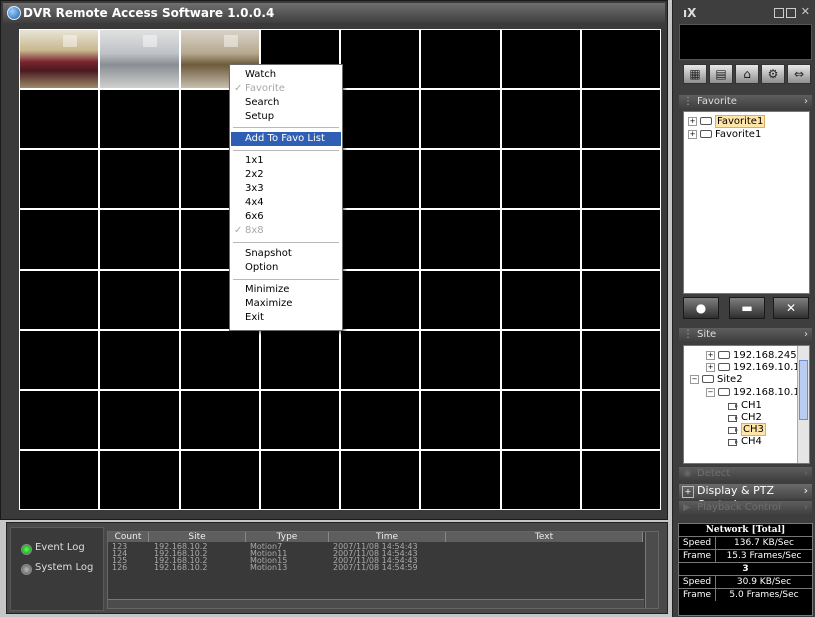 This screenshot has width=815, height=617. I want to click on display-ptz-section-header: + Display & PTZ Control ›, so click(745, 497).